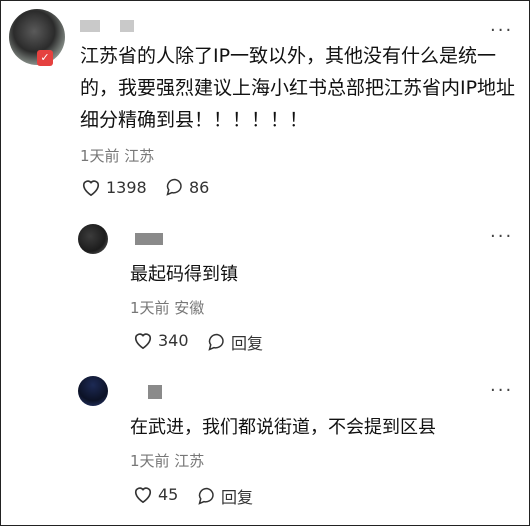 The width and height of the screenshot is (530, 526). I want to click on reply-2-like-count: 45, so click(168, 494).